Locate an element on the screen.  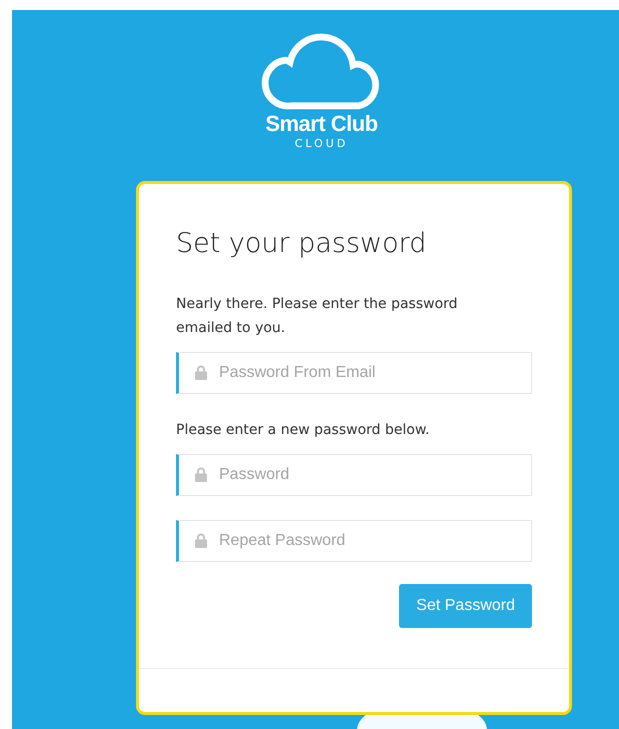
instruction-text: Please enter a new password below. is located at coordinates (303, 430).